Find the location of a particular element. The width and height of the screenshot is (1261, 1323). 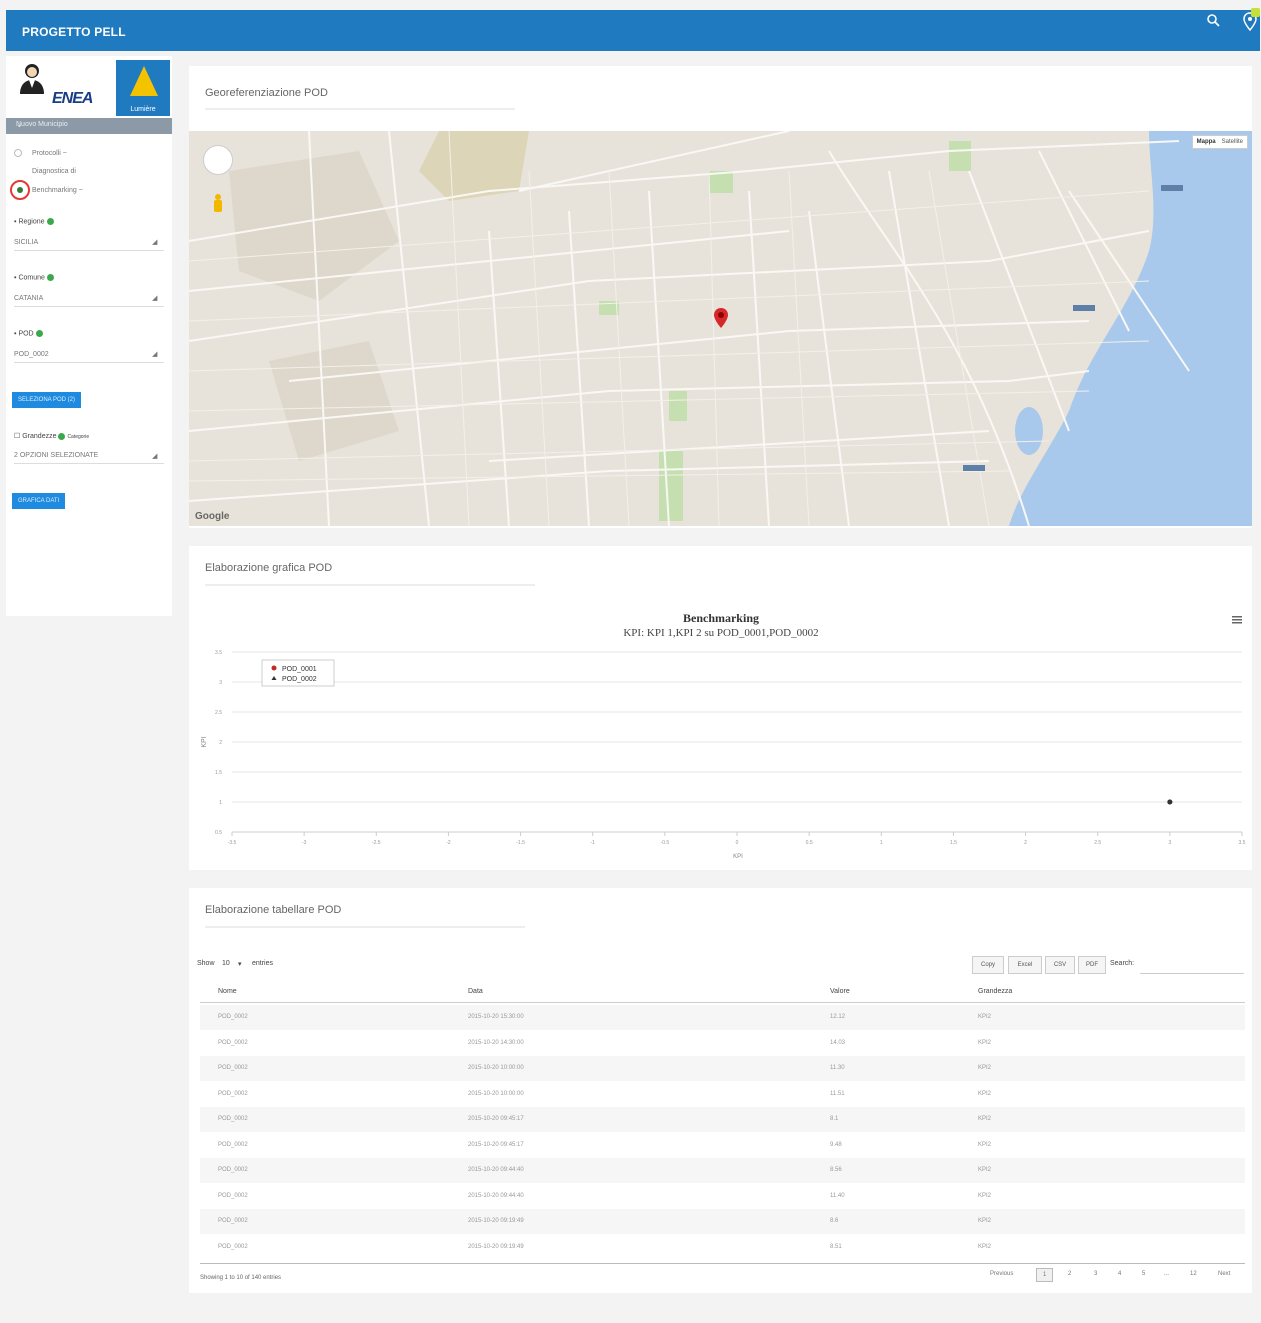

user-bar: Nuovo Municipio ⌄ is located at coordinates (89, 126).